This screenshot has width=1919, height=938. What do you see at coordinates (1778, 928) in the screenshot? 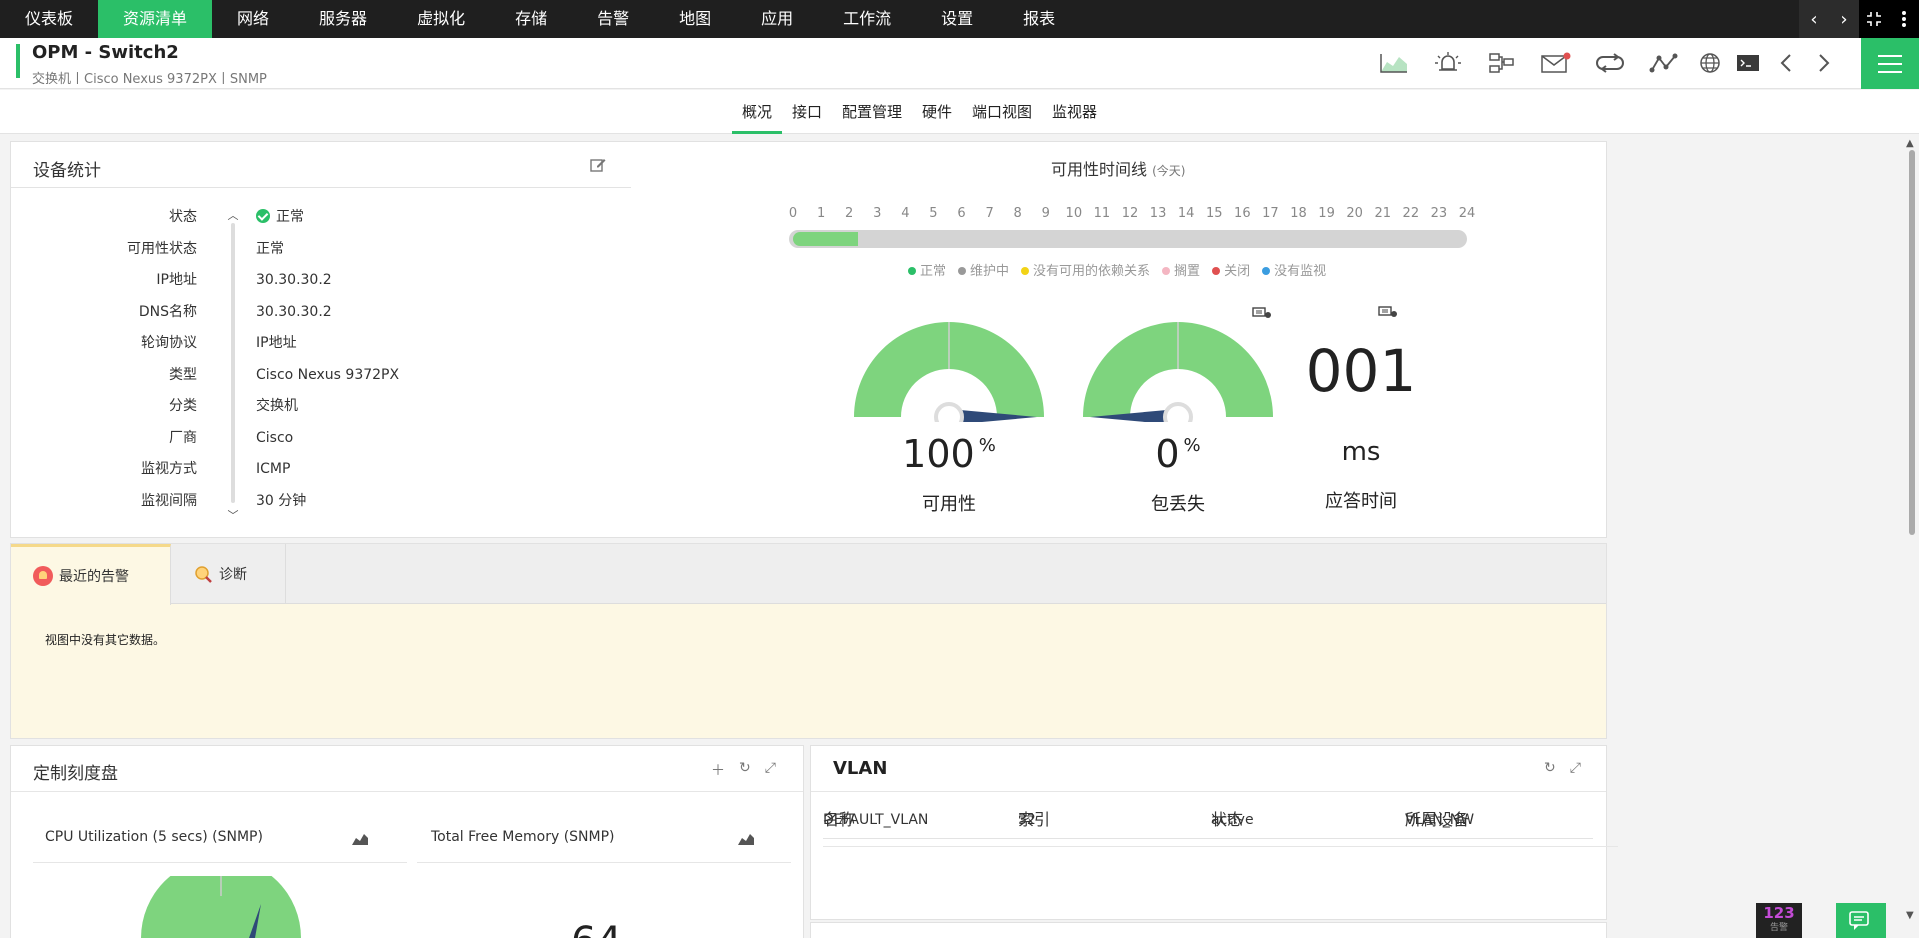
I see `alarm-count-label: 告警` at bounding box center [1778, 928].